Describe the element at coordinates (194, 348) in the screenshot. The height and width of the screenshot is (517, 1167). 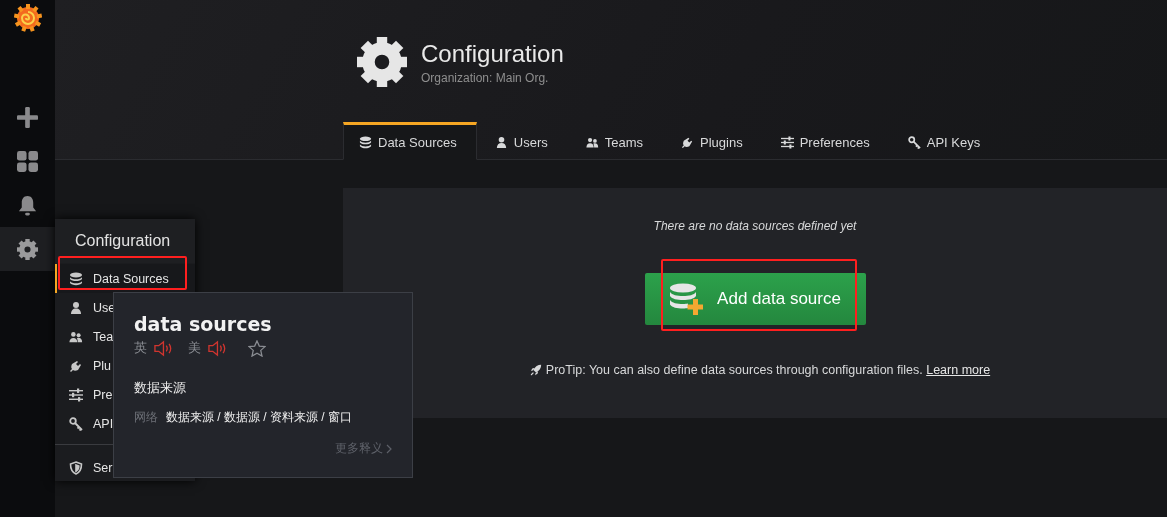
I see `accent-label: 美` at that location.